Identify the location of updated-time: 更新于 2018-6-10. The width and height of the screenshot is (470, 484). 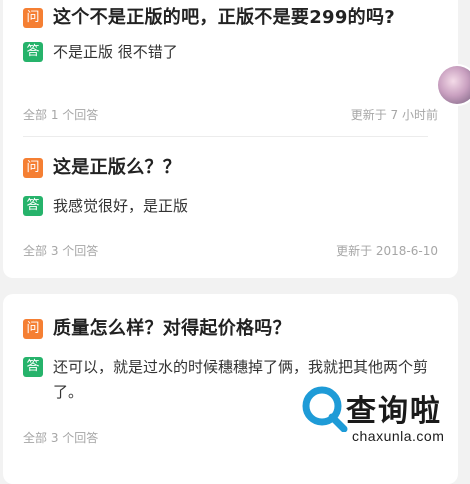
(387, 251).